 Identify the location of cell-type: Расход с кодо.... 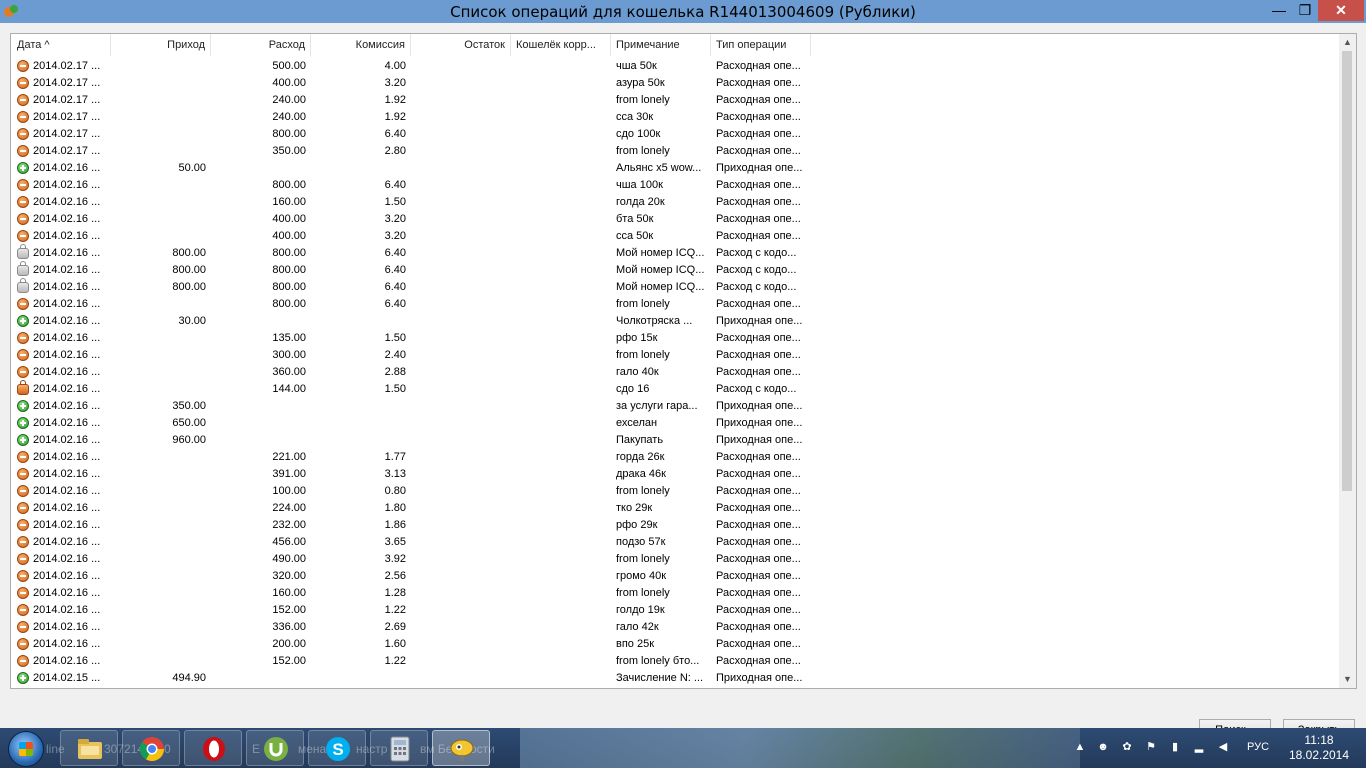
(756, 287).